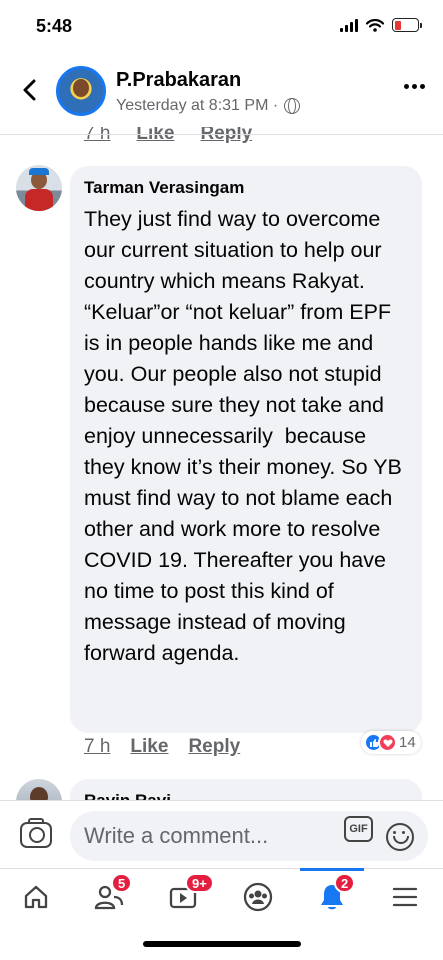 Image resolution: width=443 pixels, height=960 pixels. What do you see at coordinates (221, 895) in the screenshot?
I see `bottom-nav: 5 9+ 2` at bounding box center [221, 895].